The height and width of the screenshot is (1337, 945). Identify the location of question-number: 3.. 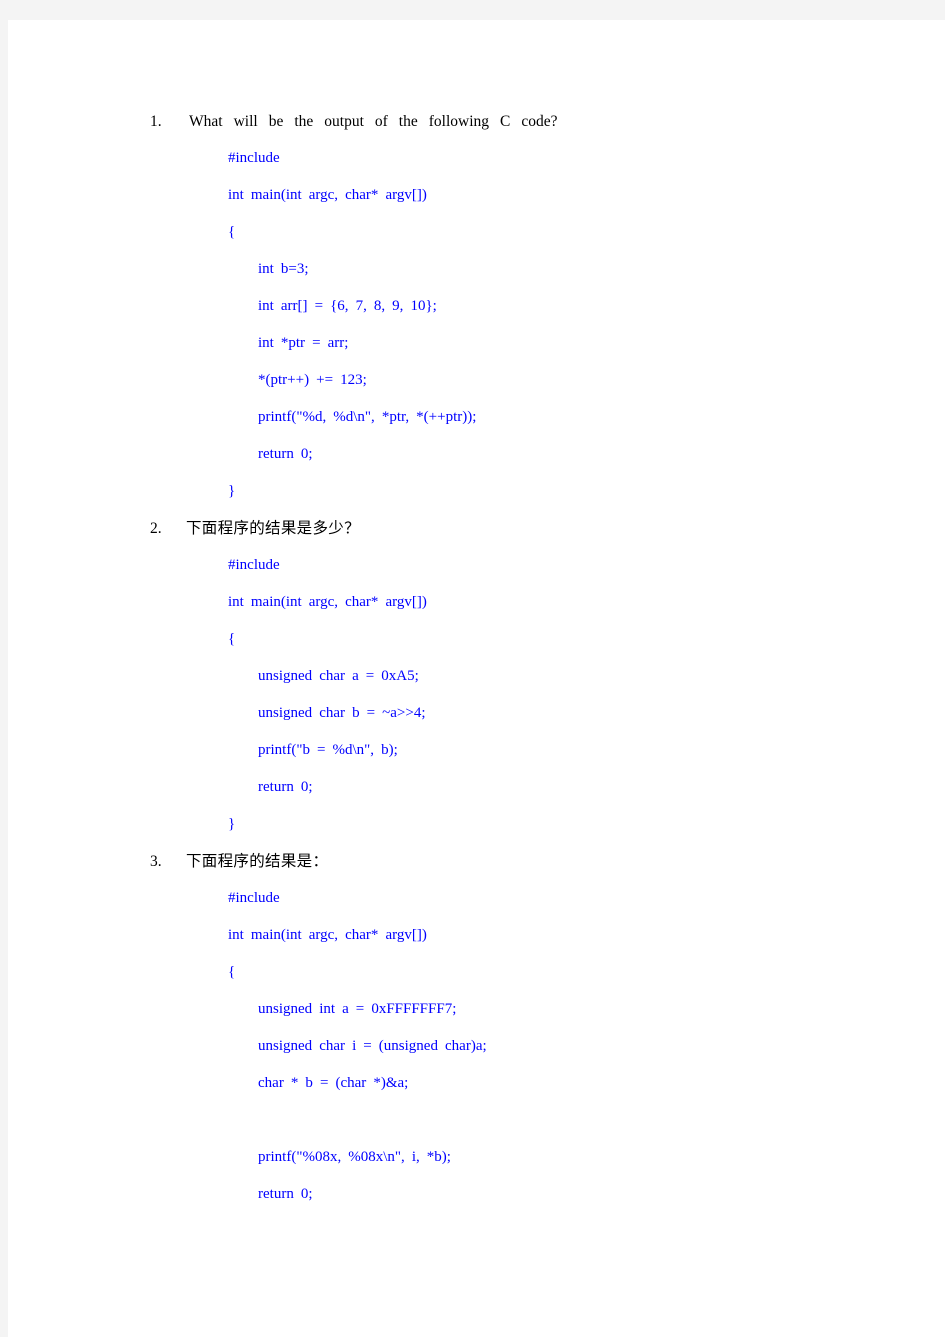
(156, 861).